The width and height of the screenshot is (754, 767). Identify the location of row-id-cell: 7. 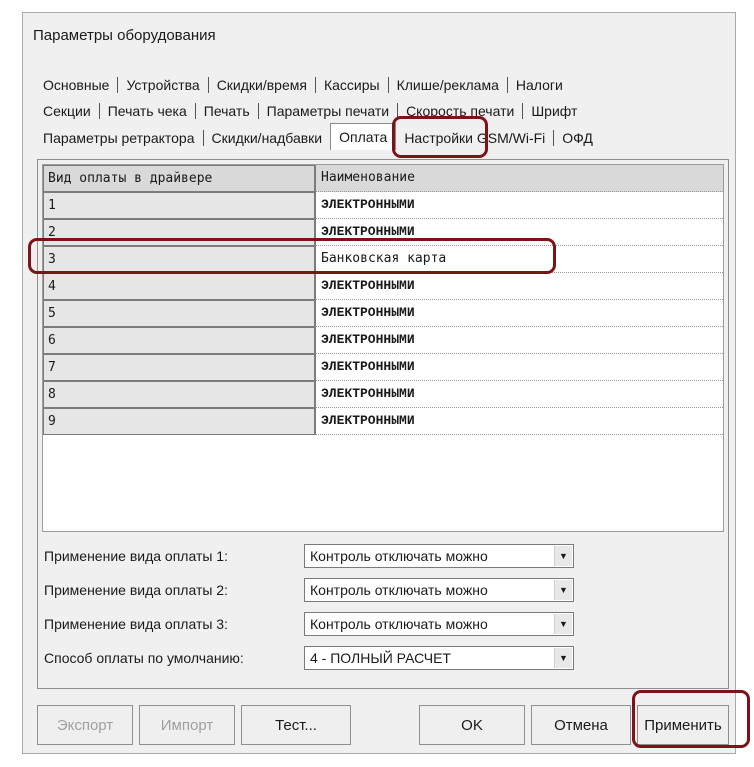
(179, 367).